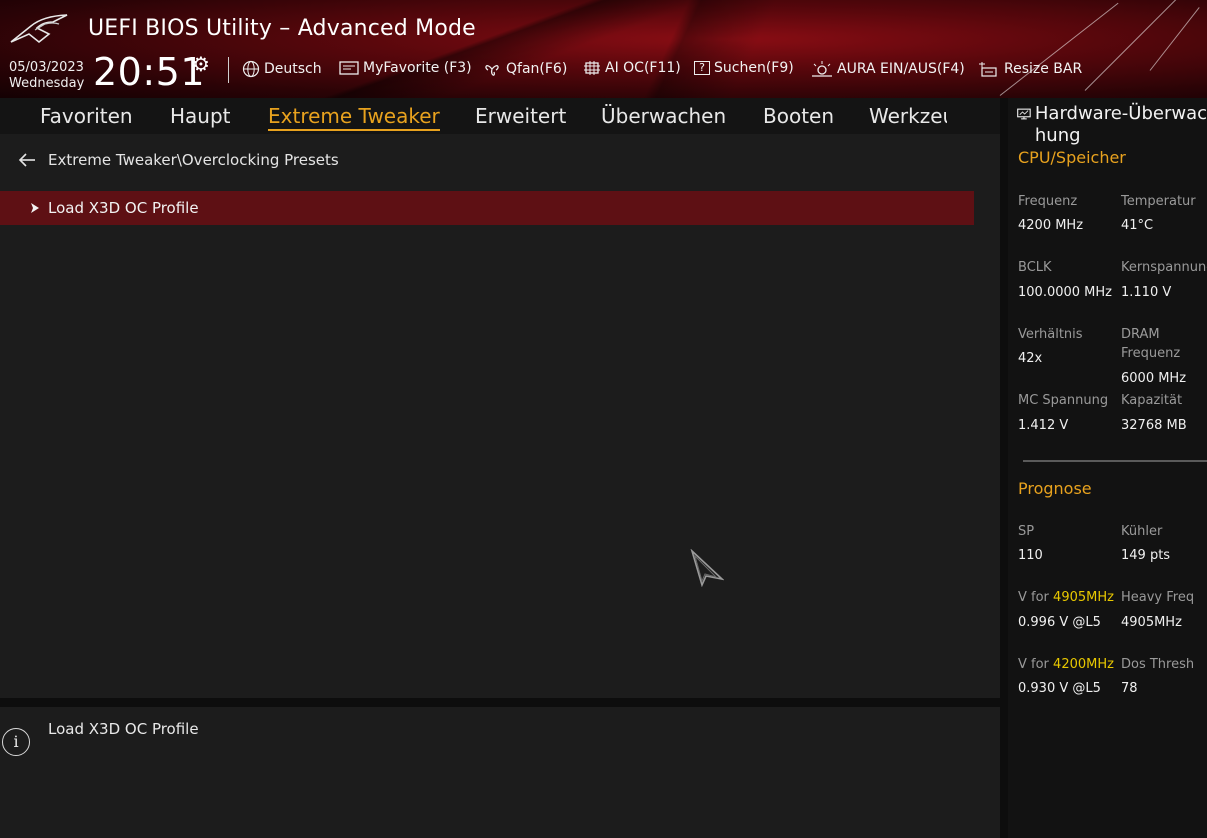 This screenshot has width=1207, height=838. I want to click on info-icon: i, so click(16, 742).